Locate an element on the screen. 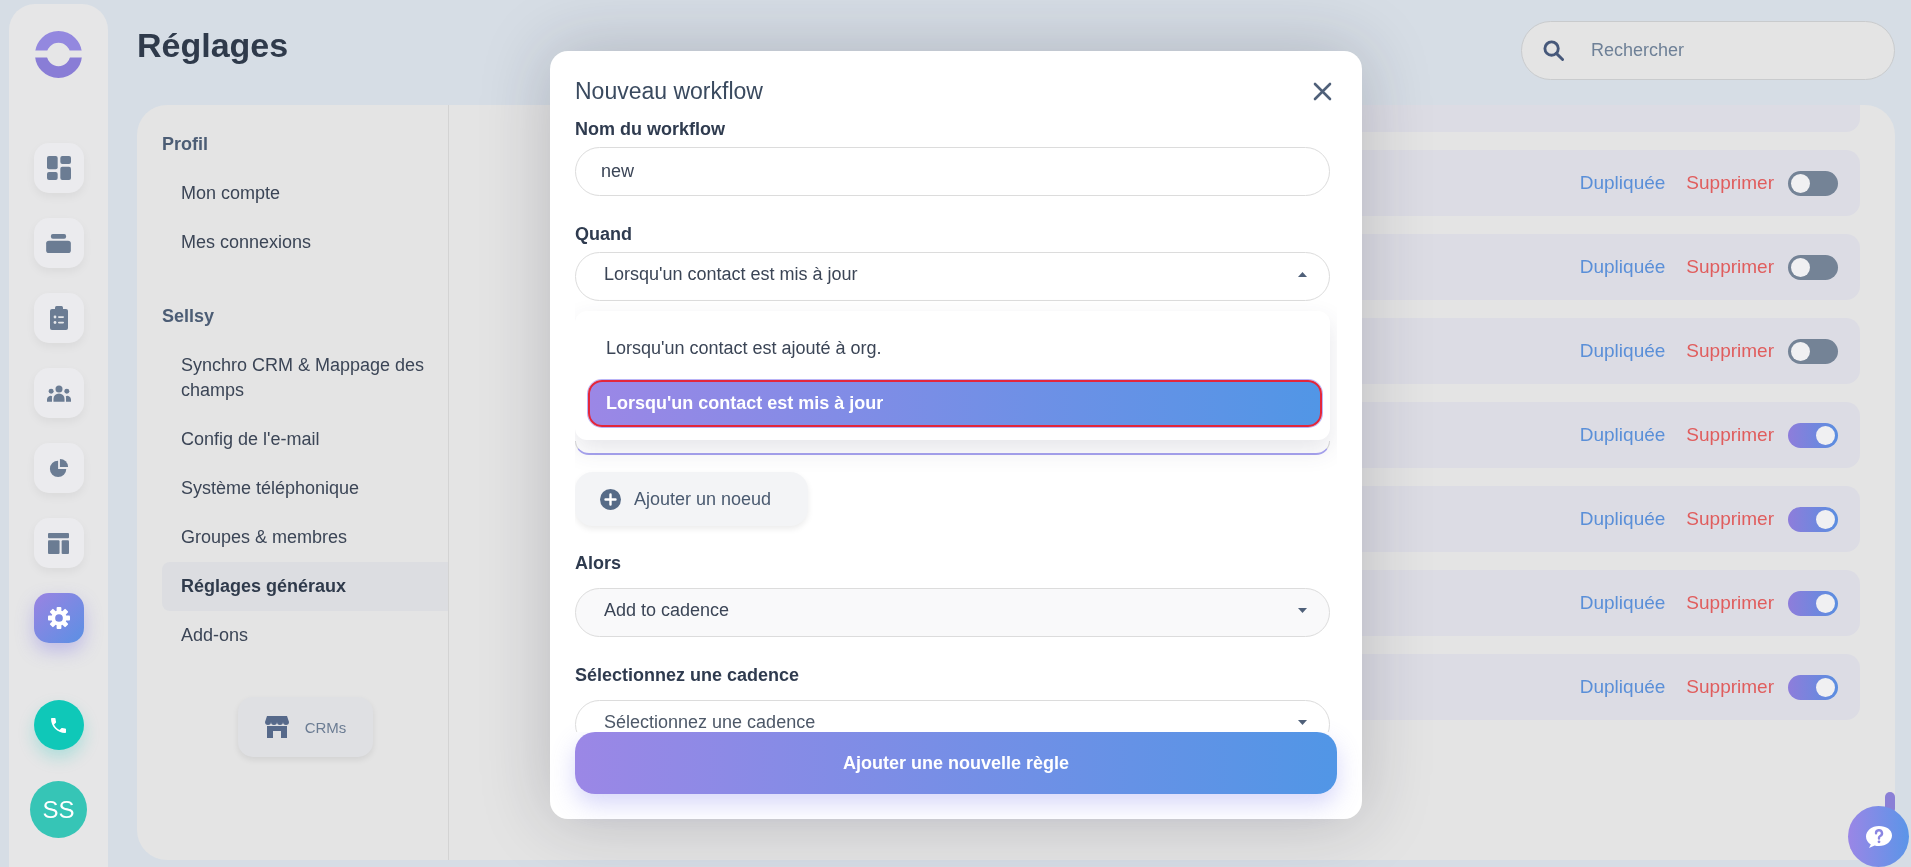 Image resolution: width=1911 pixels, height=867 pixels. layout-button is located at coordinates (58, 543).